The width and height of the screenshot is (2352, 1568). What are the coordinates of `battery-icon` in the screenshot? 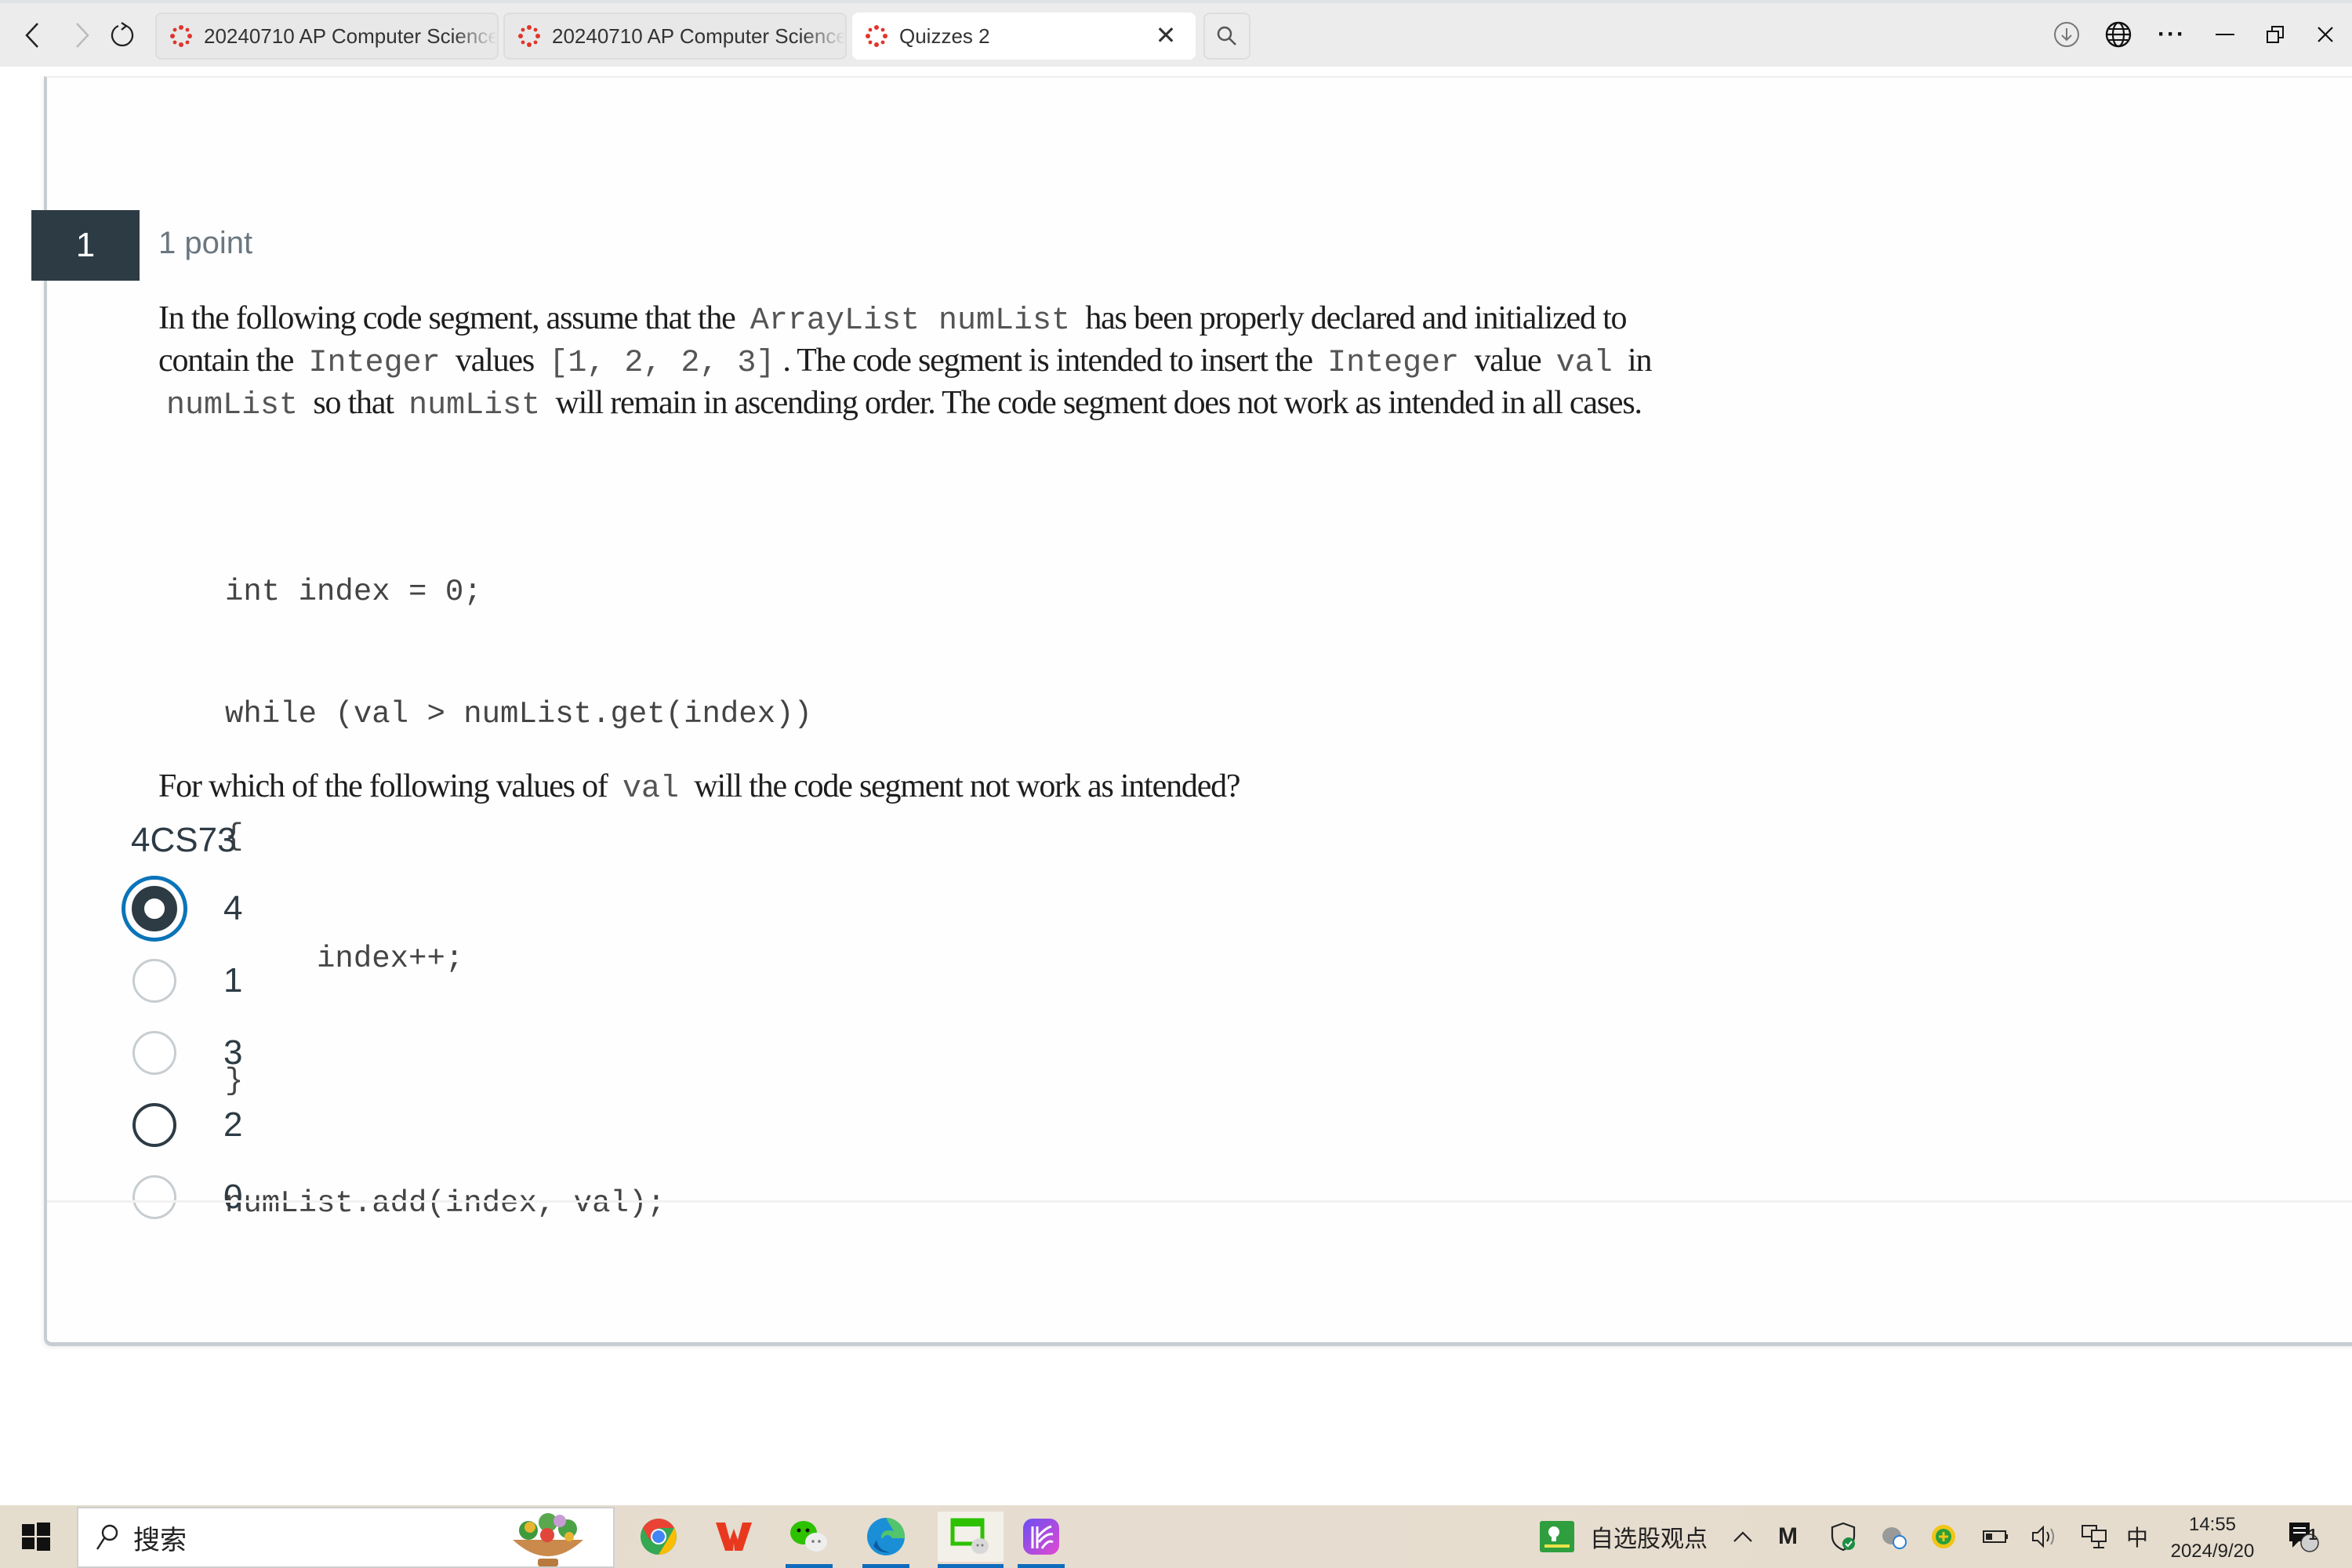 It's located at (1995, 1536).